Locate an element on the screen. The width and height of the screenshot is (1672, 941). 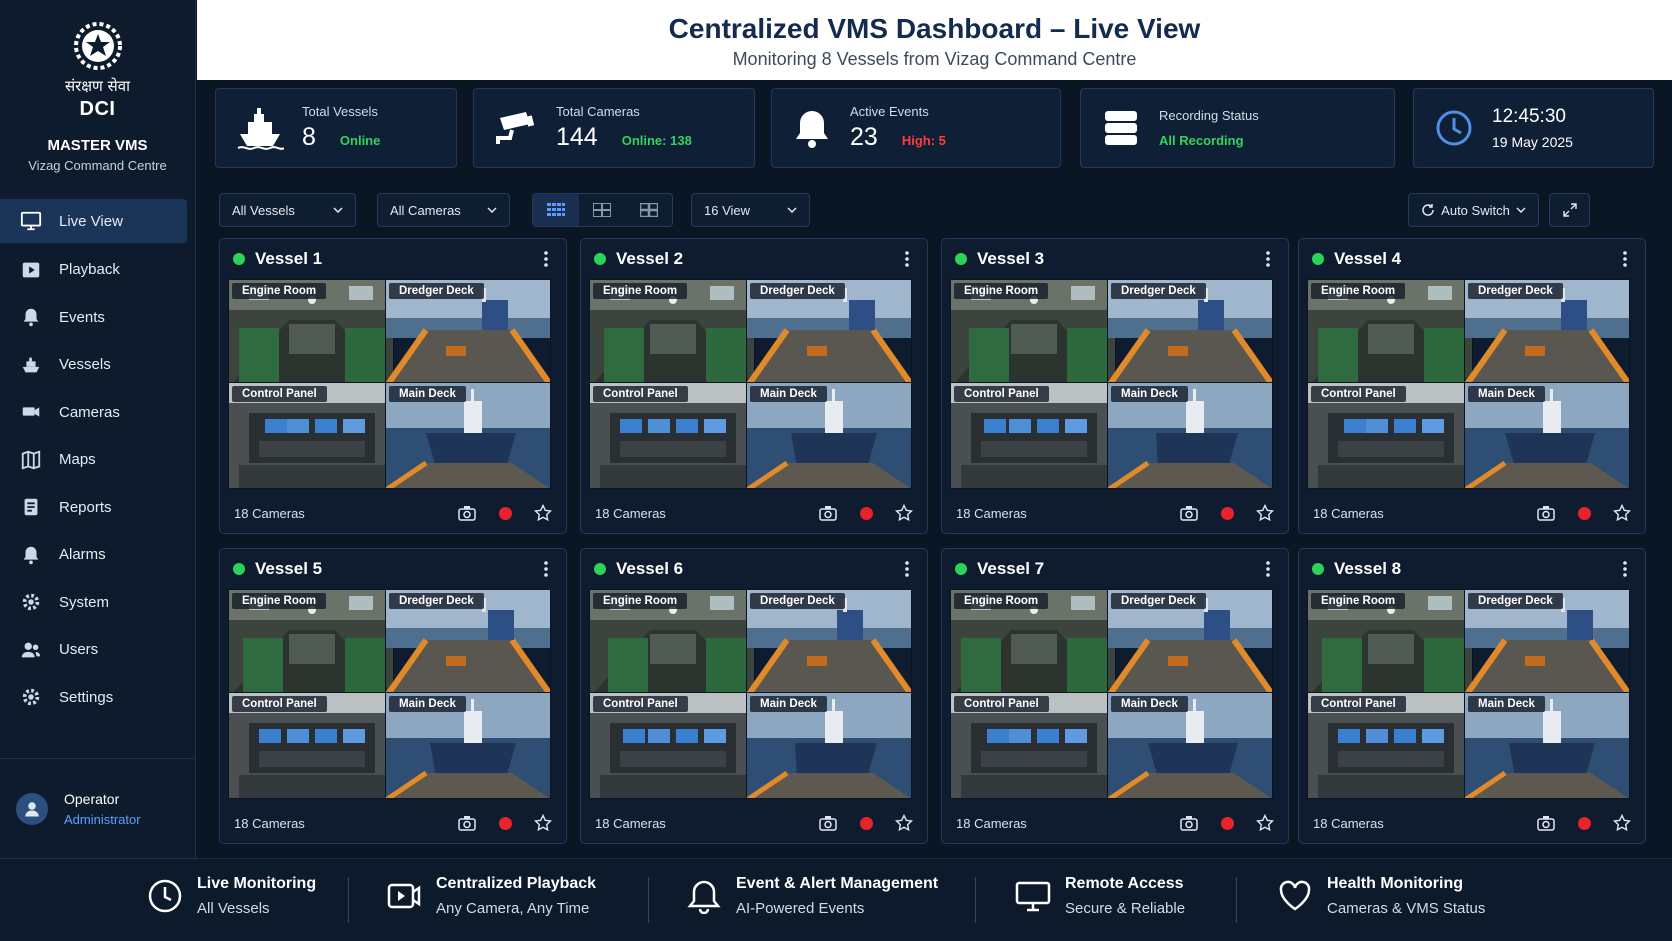
sidebar-item-settings: Settings is located at coordinates (97, 698).